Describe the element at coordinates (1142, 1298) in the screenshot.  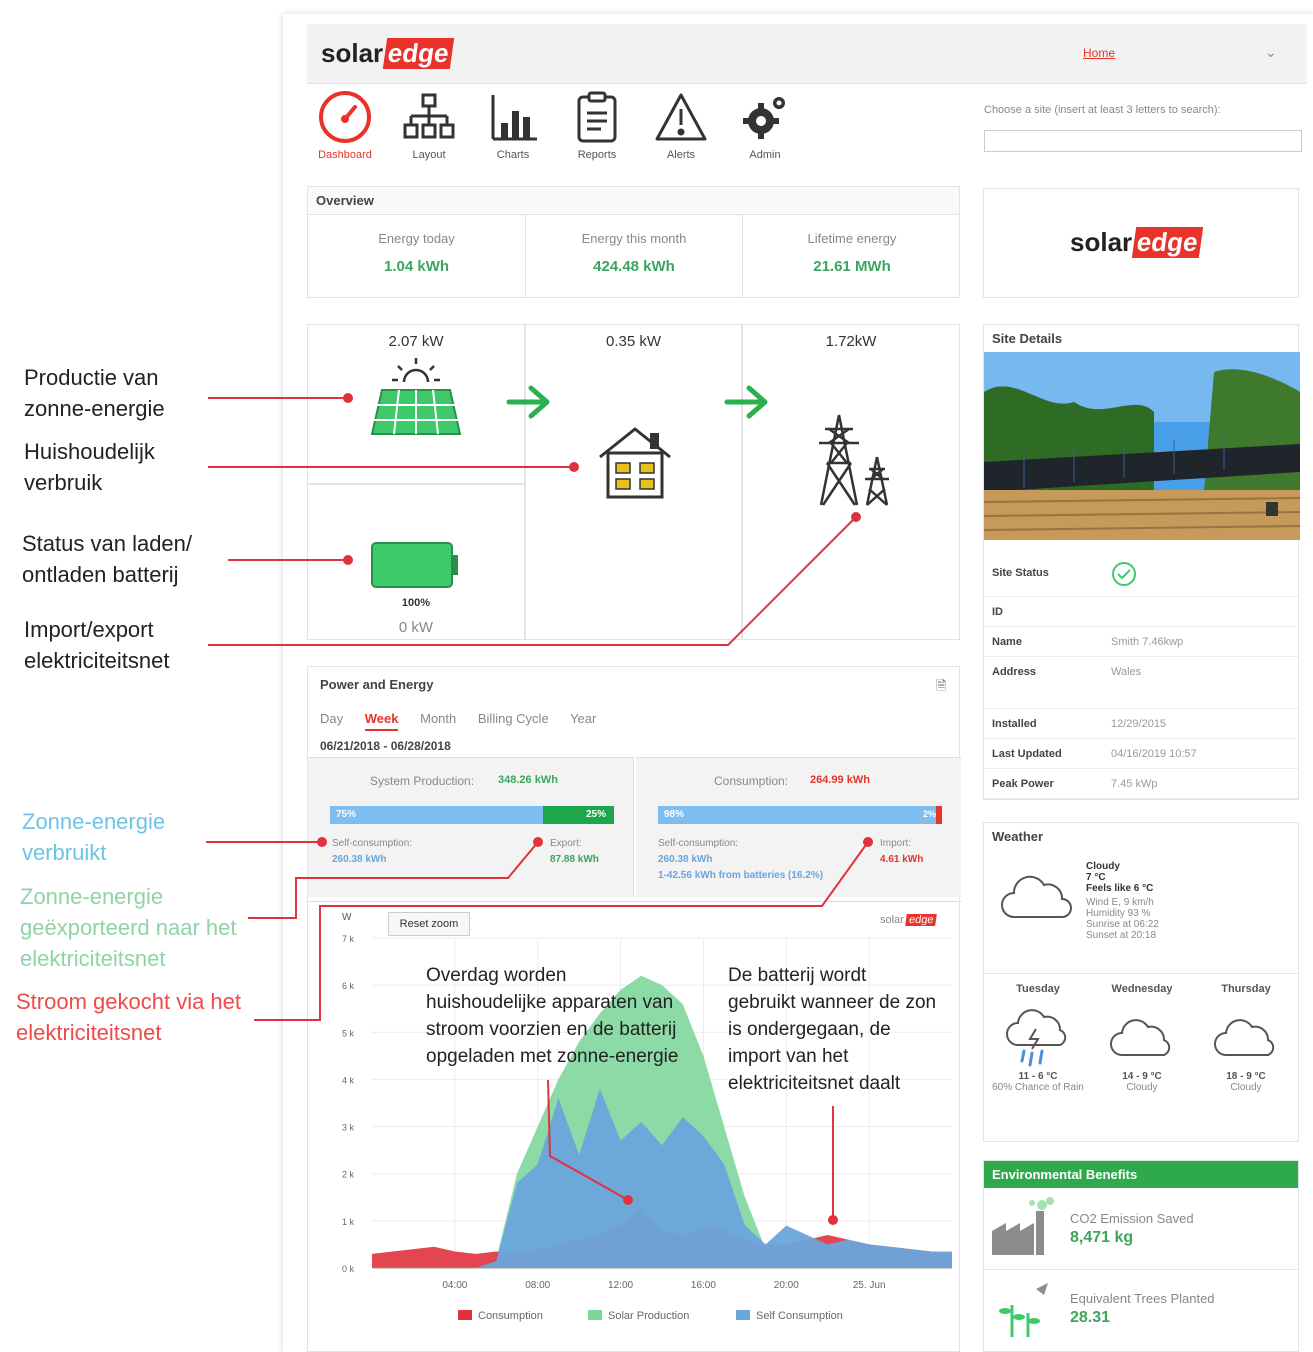
I see `trees-label: Equivalent Trees Planted` at that location.